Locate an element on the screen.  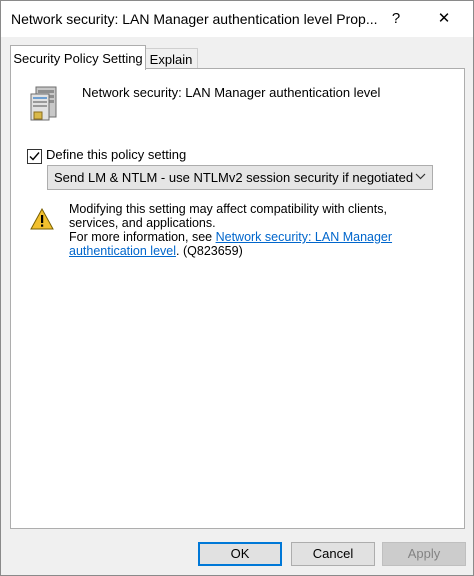
server-icon is located at coordinates (43, 103).